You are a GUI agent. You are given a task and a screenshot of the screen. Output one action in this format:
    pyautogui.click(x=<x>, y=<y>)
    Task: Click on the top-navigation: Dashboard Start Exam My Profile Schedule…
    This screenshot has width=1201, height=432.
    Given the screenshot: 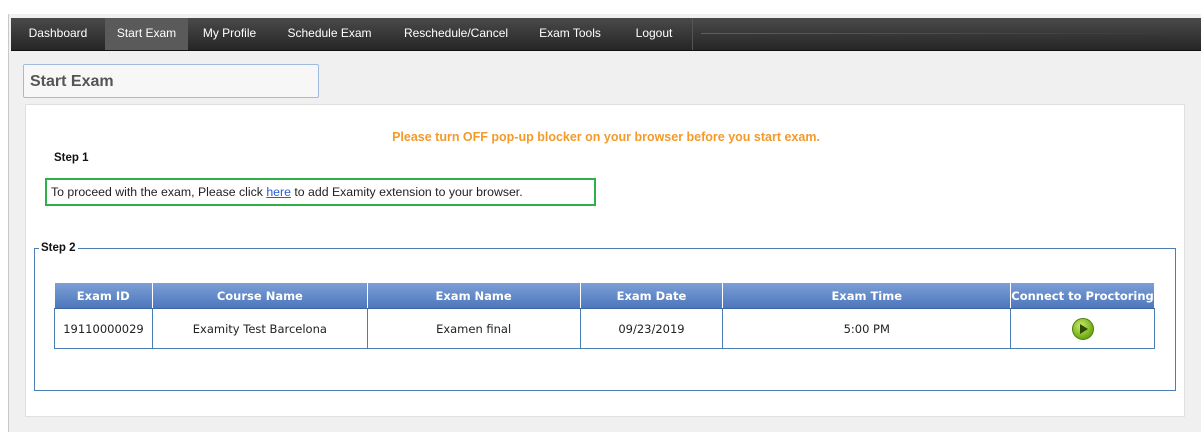 What is the action you would take?
    pyautogui.click(x=606, y=34)
    